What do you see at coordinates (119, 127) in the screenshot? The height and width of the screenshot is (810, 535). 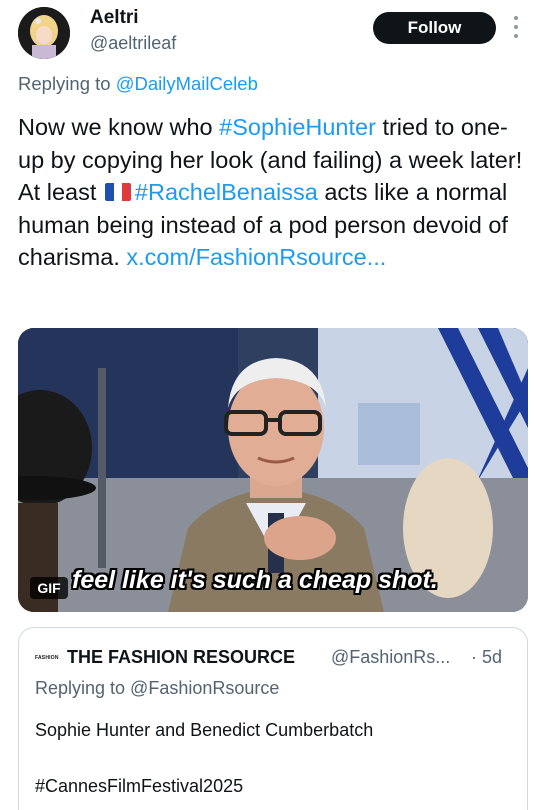 I see `tweet-text-part: Now we know who` at bounding box center [119, 127].